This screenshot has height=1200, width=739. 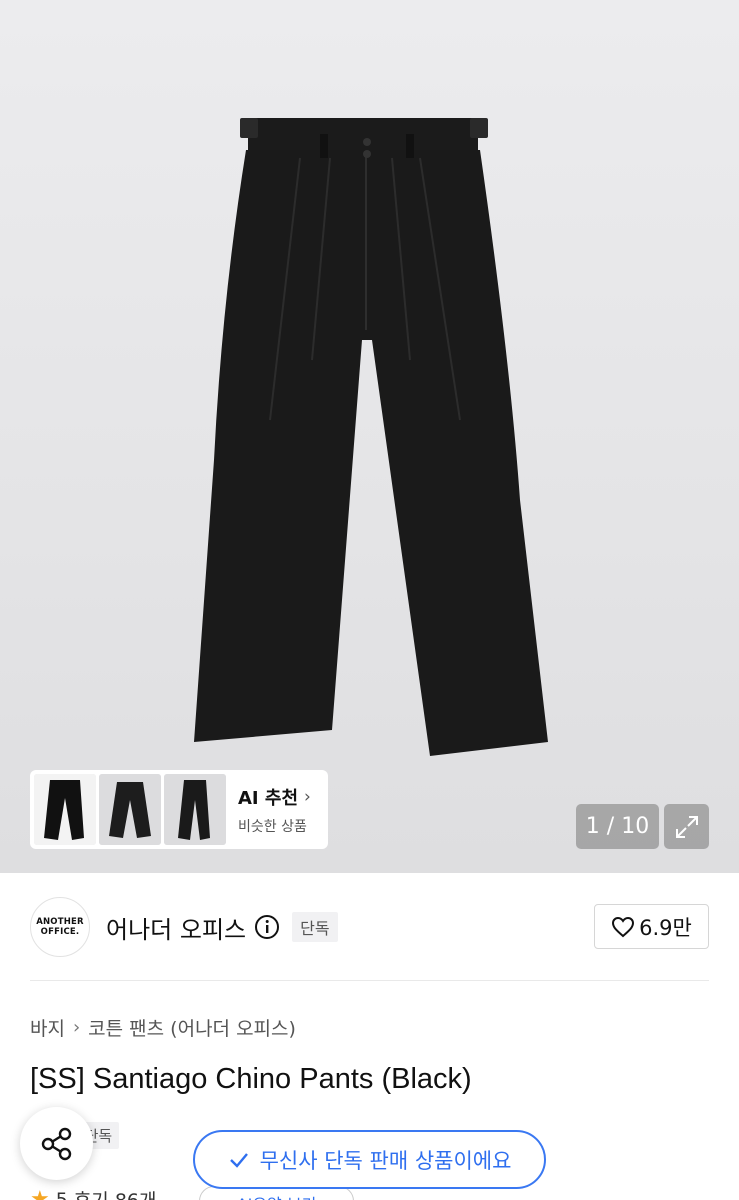 What do you see at coordinates (369, 980) in the screenshot?
I see `divider` at bounding box center [369, 980].